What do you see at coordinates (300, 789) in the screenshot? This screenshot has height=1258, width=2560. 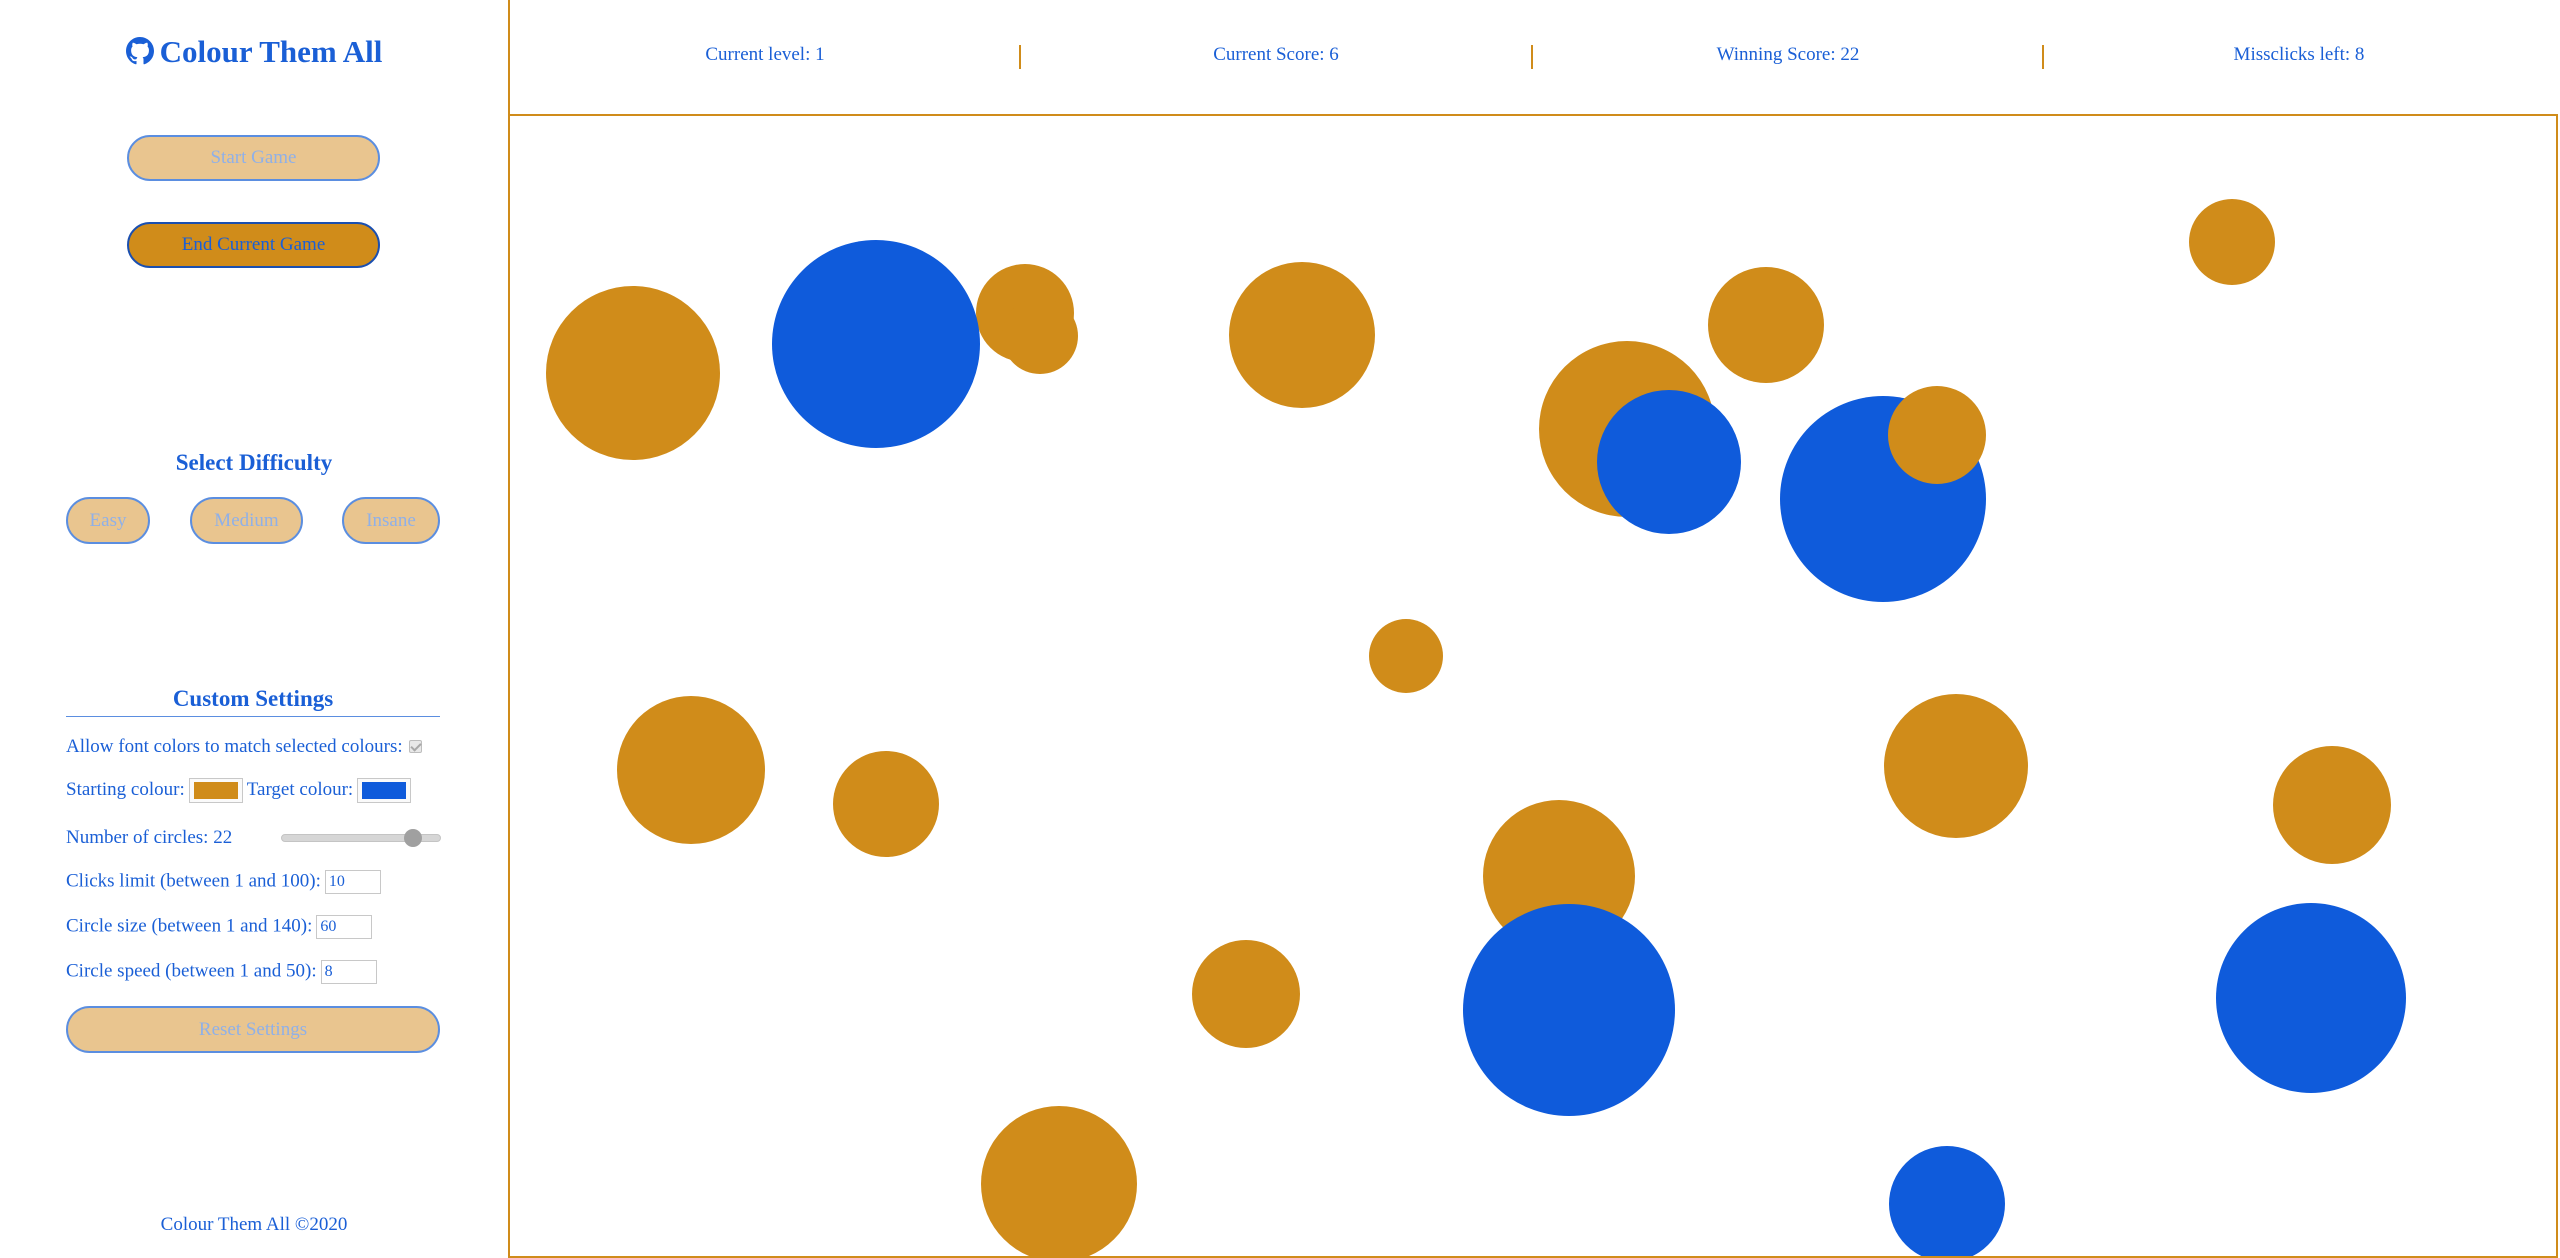 I see `target-colour-label: Target colour:` at bounding box center [300, 789].